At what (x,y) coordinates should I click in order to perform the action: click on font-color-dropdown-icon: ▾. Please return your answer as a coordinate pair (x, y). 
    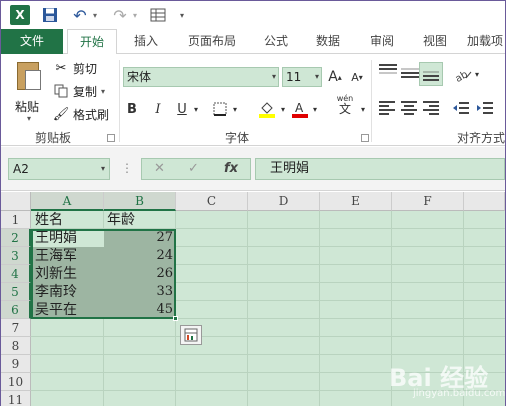
    Looking at the image, I should click on (315, 109).